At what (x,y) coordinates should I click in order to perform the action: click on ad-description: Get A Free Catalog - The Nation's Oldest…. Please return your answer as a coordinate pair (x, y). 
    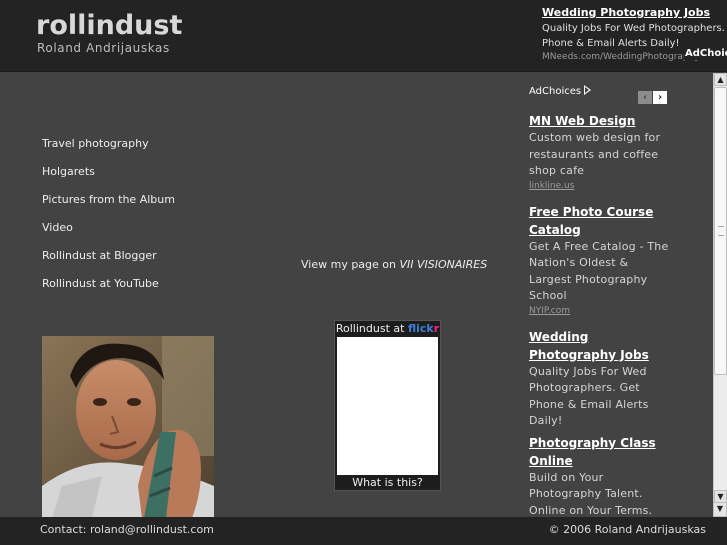
    Looking at the image, I should click on (599, 271).